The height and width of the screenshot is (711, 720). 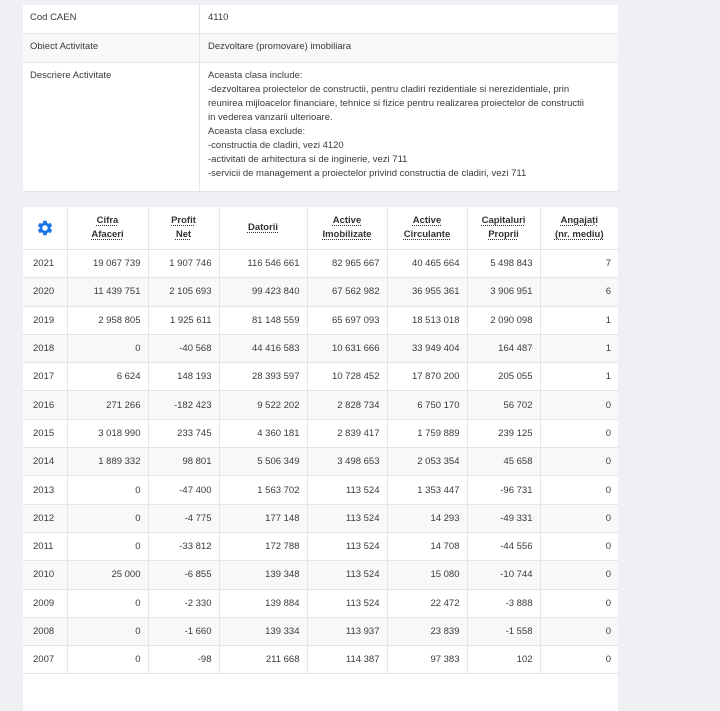 What do you see at coordinates (108, 264) in the screenshot?
I see `value-cell: 19 067 739` at bounding box center [108, 264].